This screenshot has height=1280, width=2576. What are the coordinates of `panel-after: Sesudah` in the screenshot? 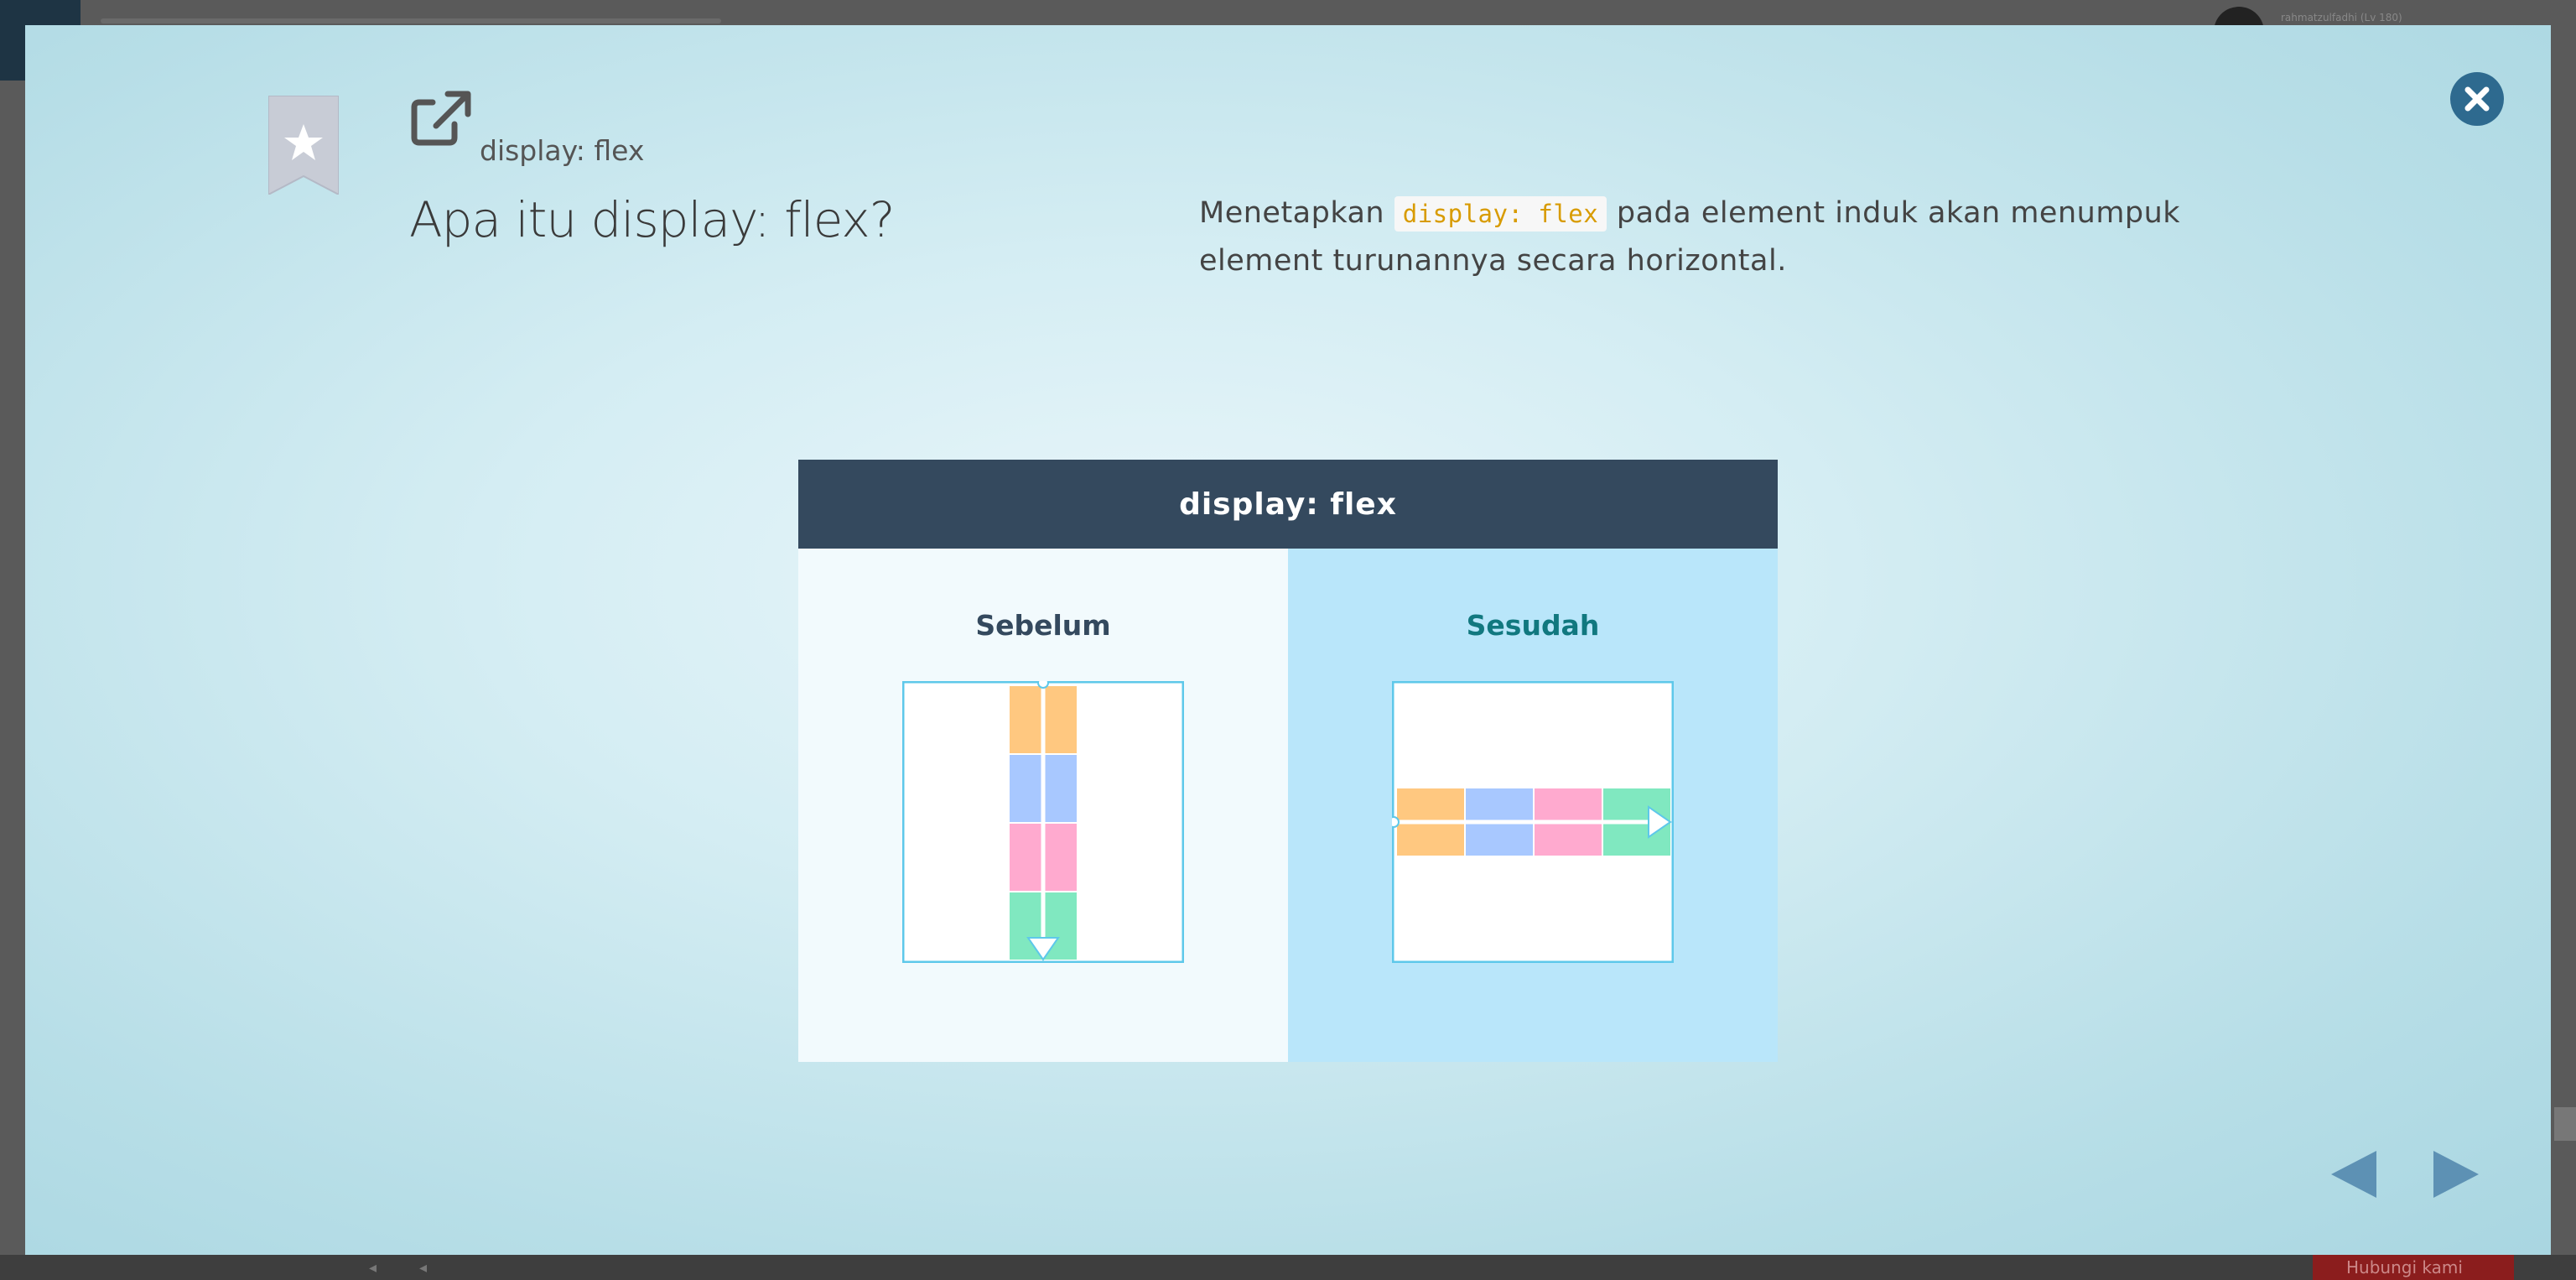 It's located at (1533, 805).